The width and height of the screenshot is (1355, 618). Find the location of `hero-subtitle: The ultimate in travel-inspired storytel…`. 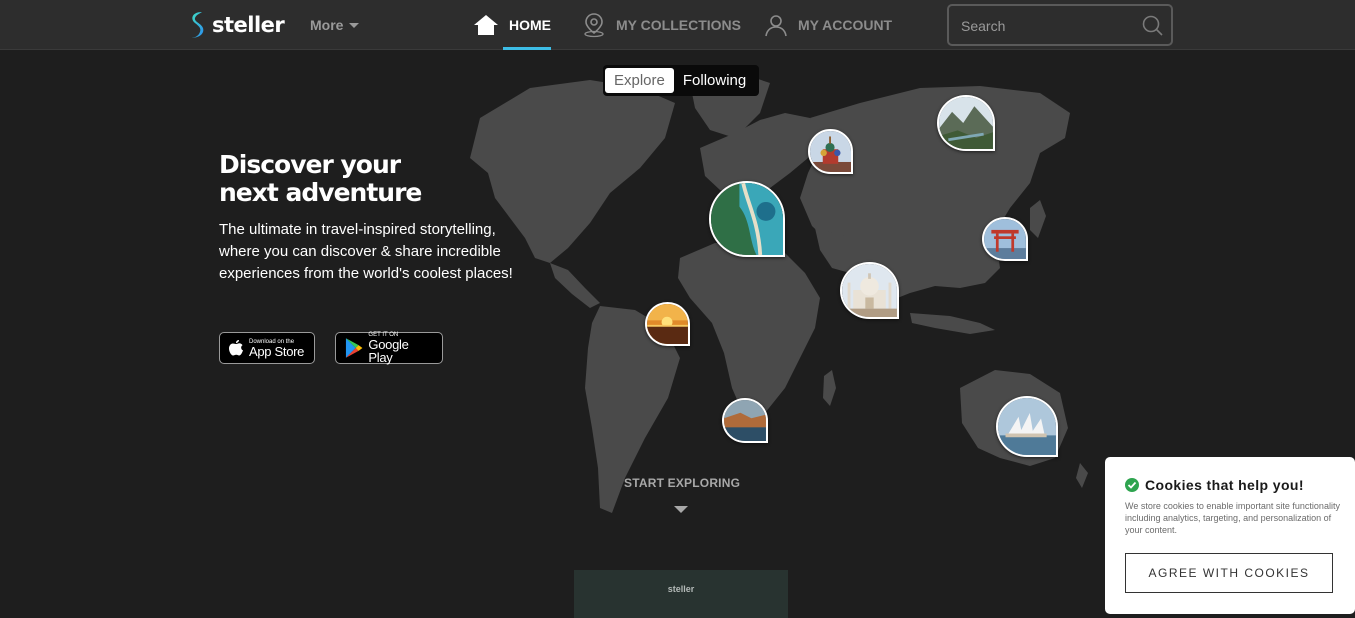

hero-subtitle: The ultimate in travel-inspired storytel… is located at coordinates (366, 251).